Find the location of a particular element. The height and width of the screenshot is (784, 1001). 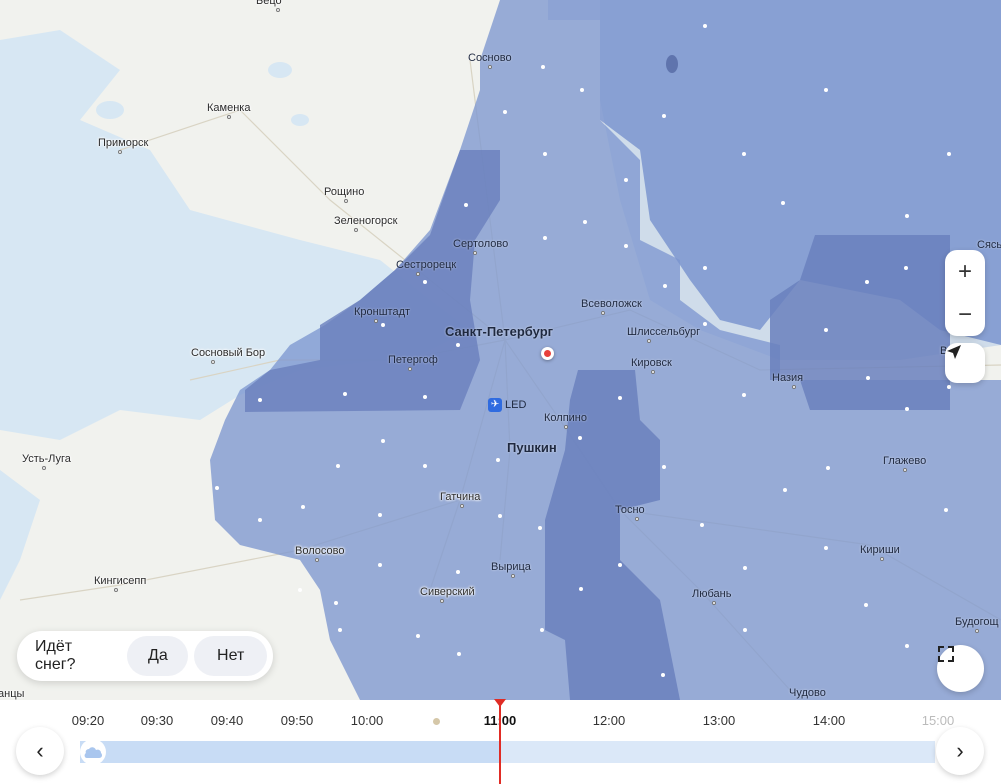

place-label-tosno: Тосно is located at coordinates (630, 510).